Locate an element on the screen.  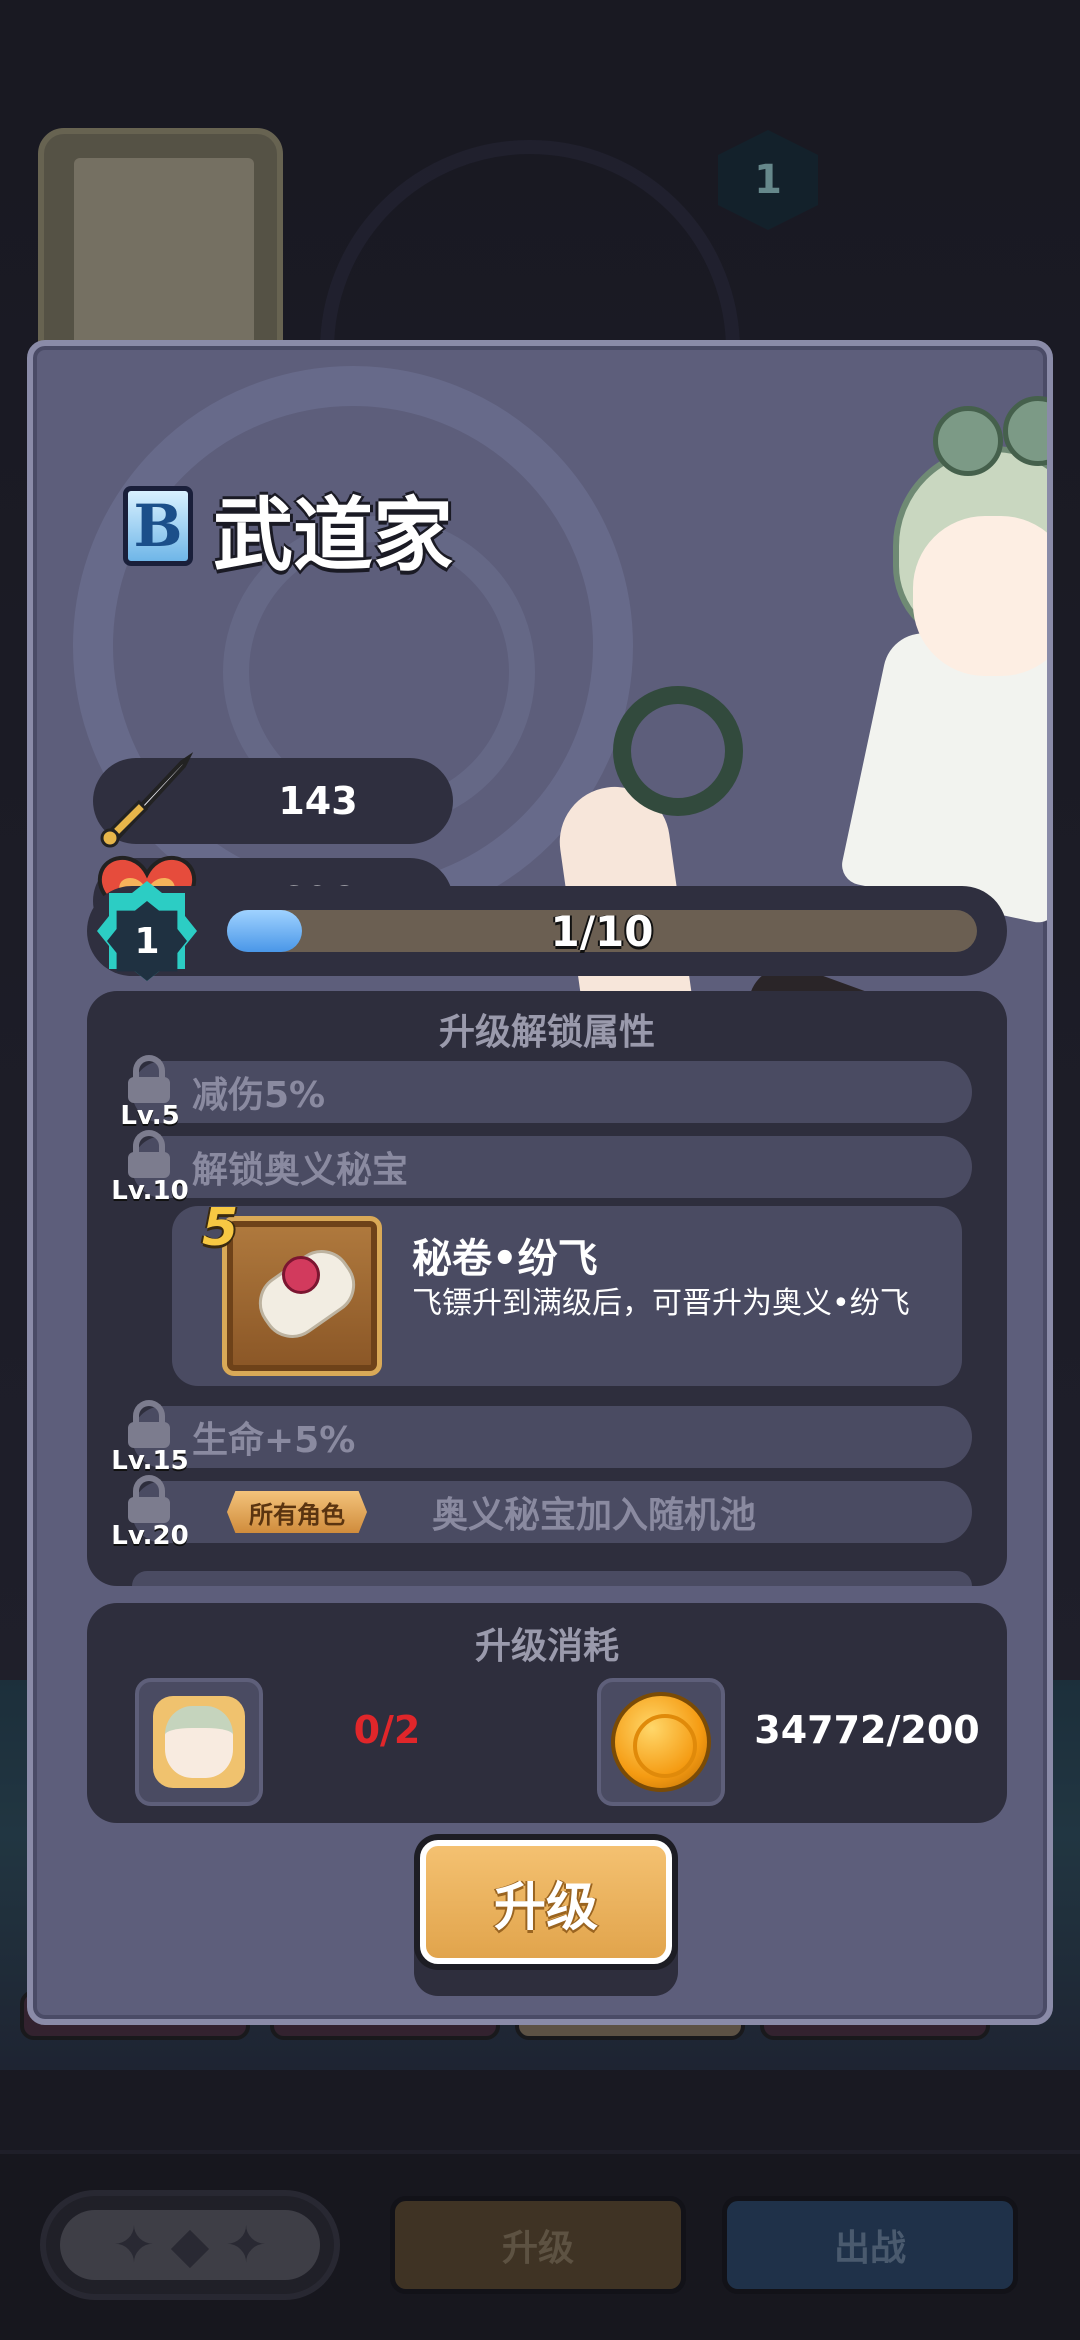
unlock-text: 减伤5% is located at coordinates (259, 1095).